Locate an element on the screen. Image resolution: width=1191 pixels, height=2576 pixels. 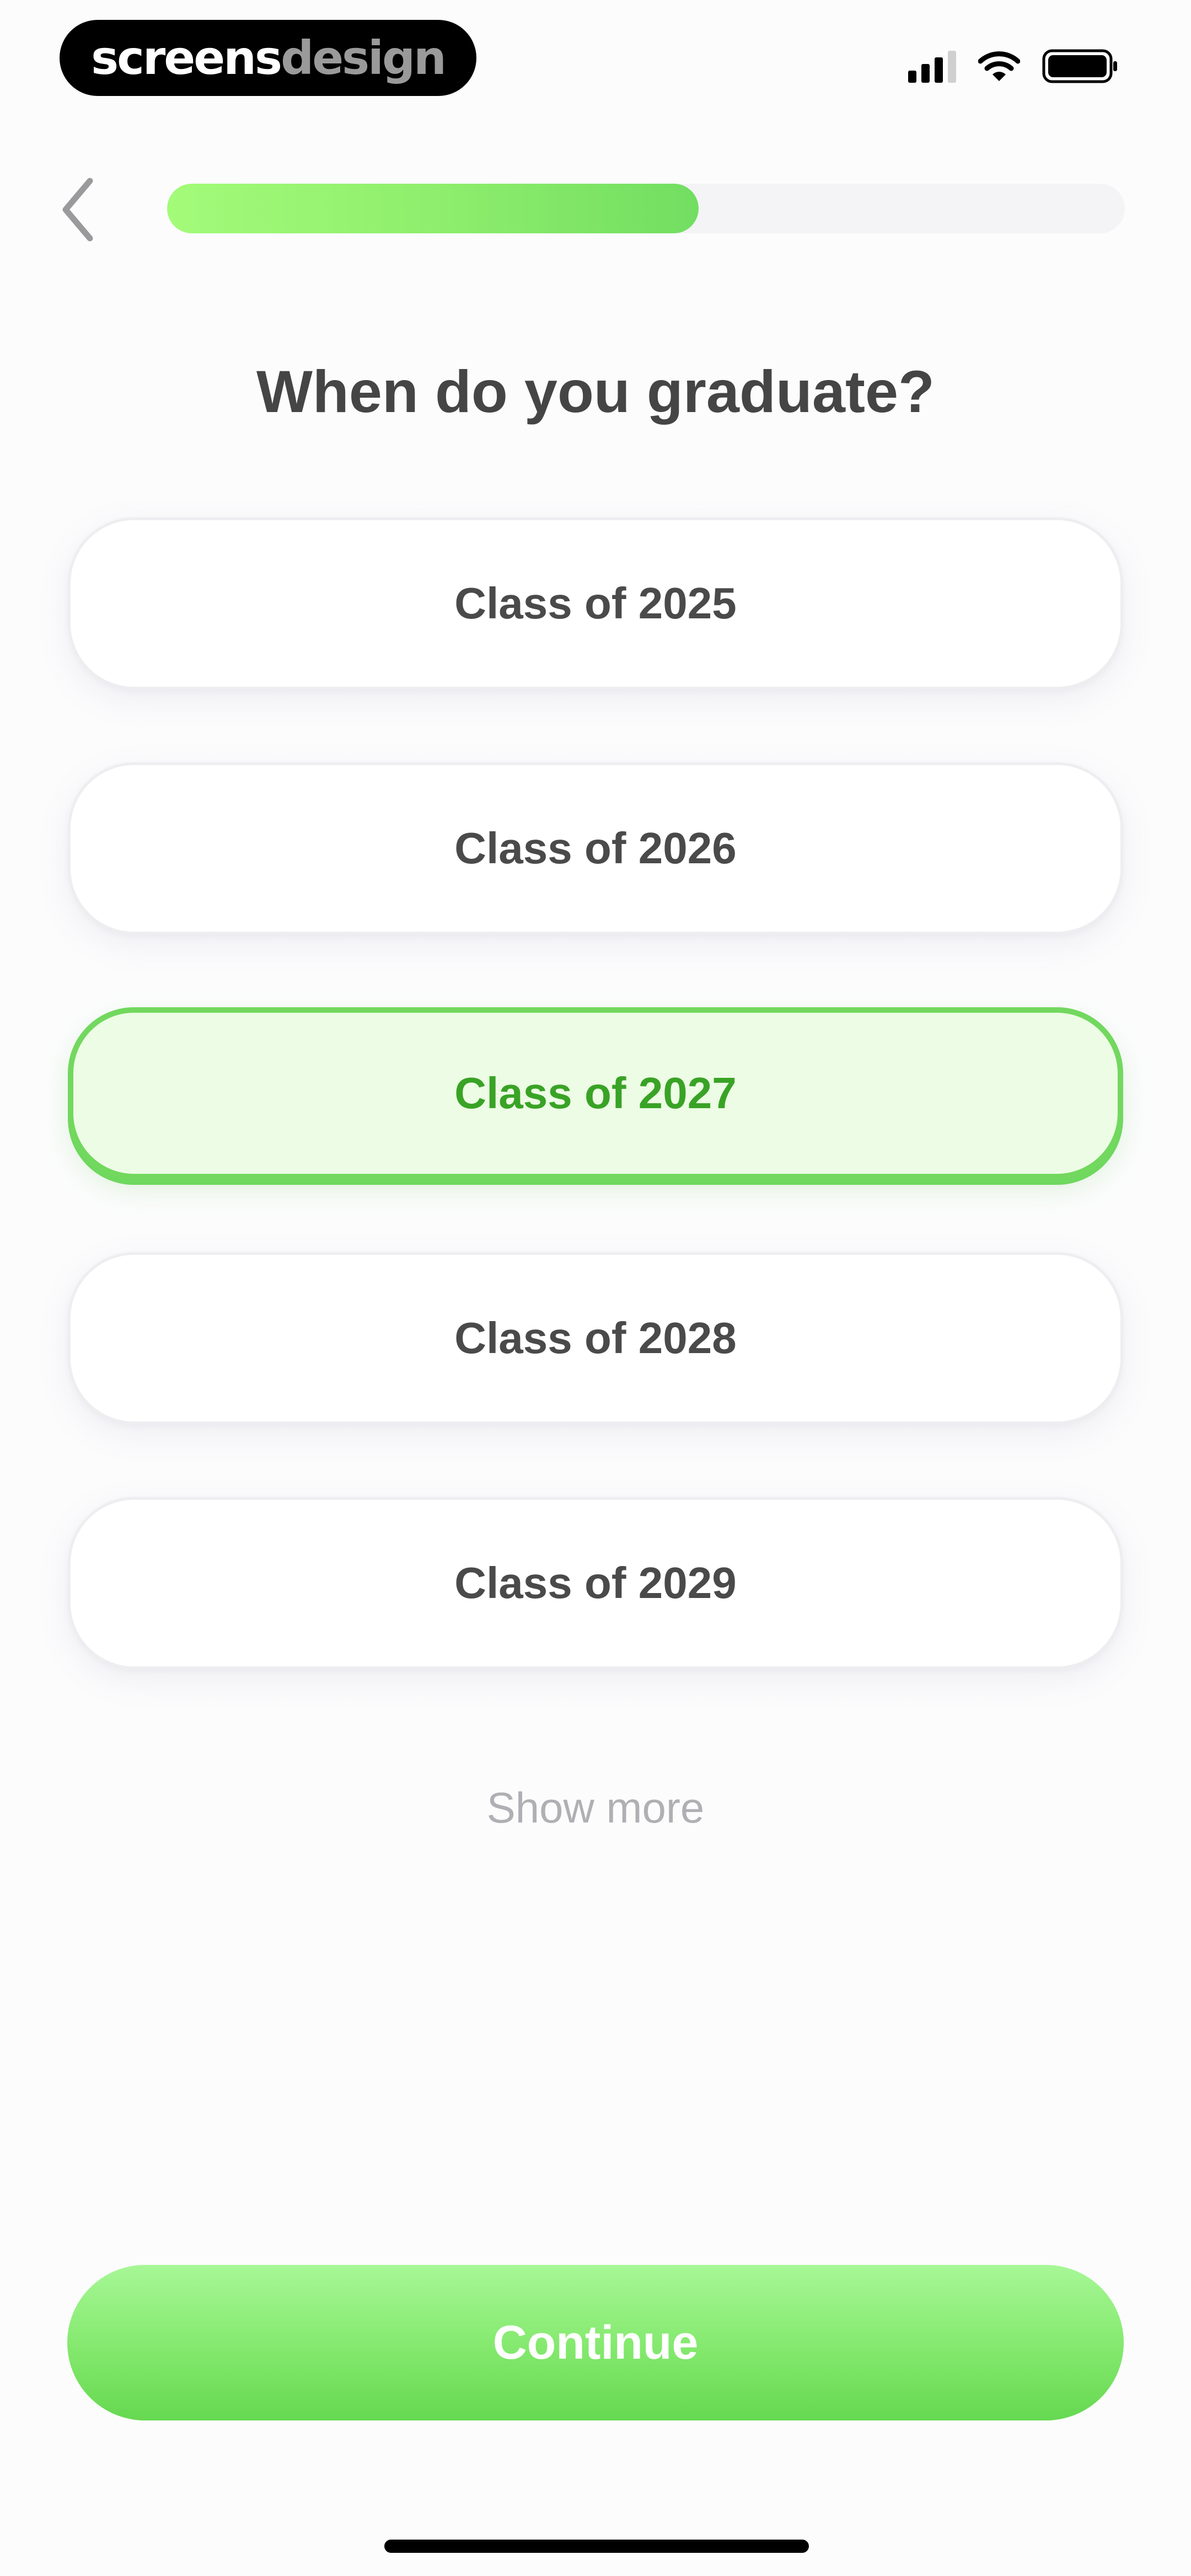
option-class-of-2026: Class of 2026 is located at coordinates (595, 848).